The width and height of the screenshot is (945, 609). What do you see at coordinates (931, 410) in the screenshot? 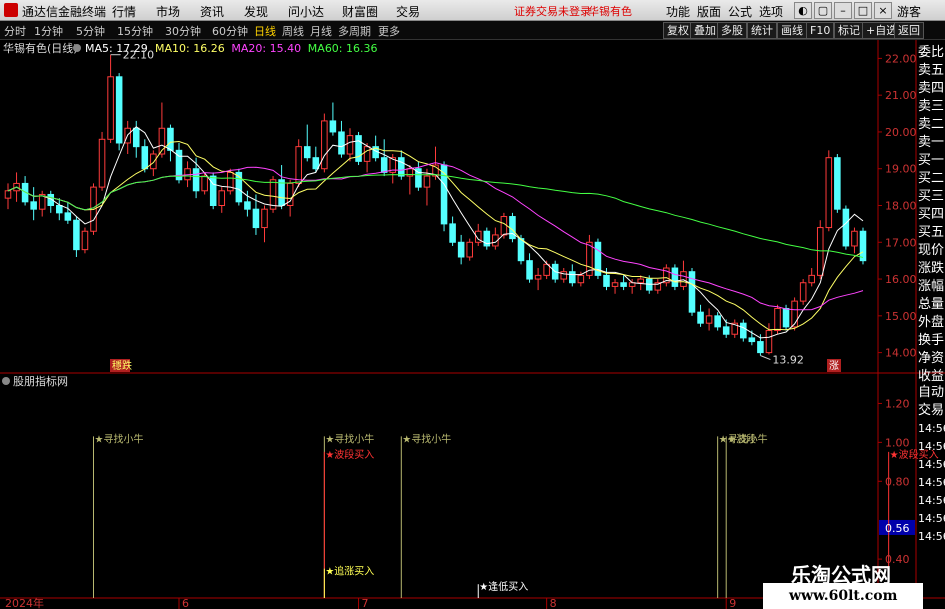
I see `side-label: 交易` at bounding box center [931, 410].